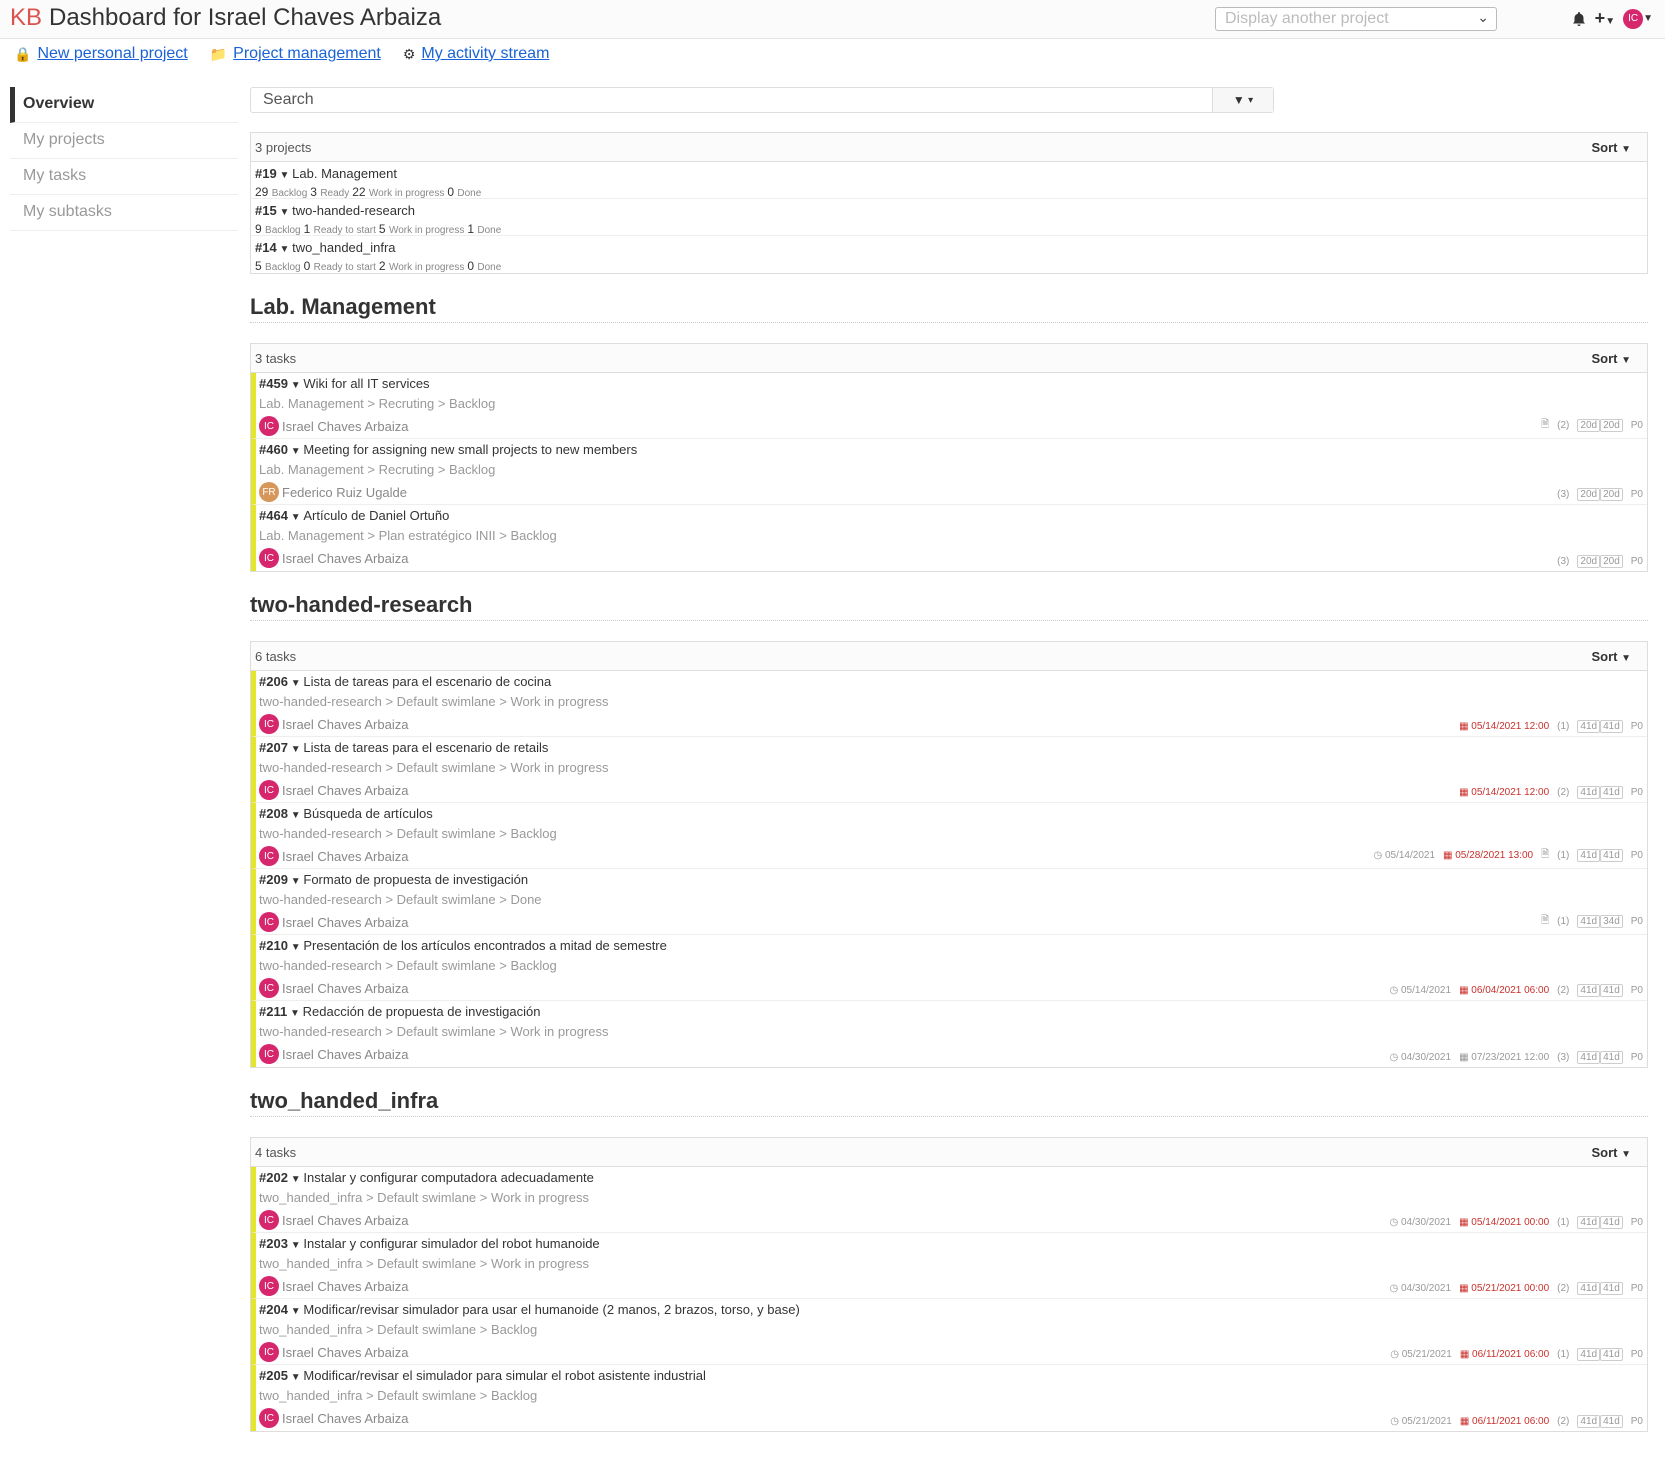 Image resolution: width=1665 pixels, height=1476 pixels. Describe the element at coordinates (1638, 18) in the screenshot. I see `user-menu: IC ▼` at that location.